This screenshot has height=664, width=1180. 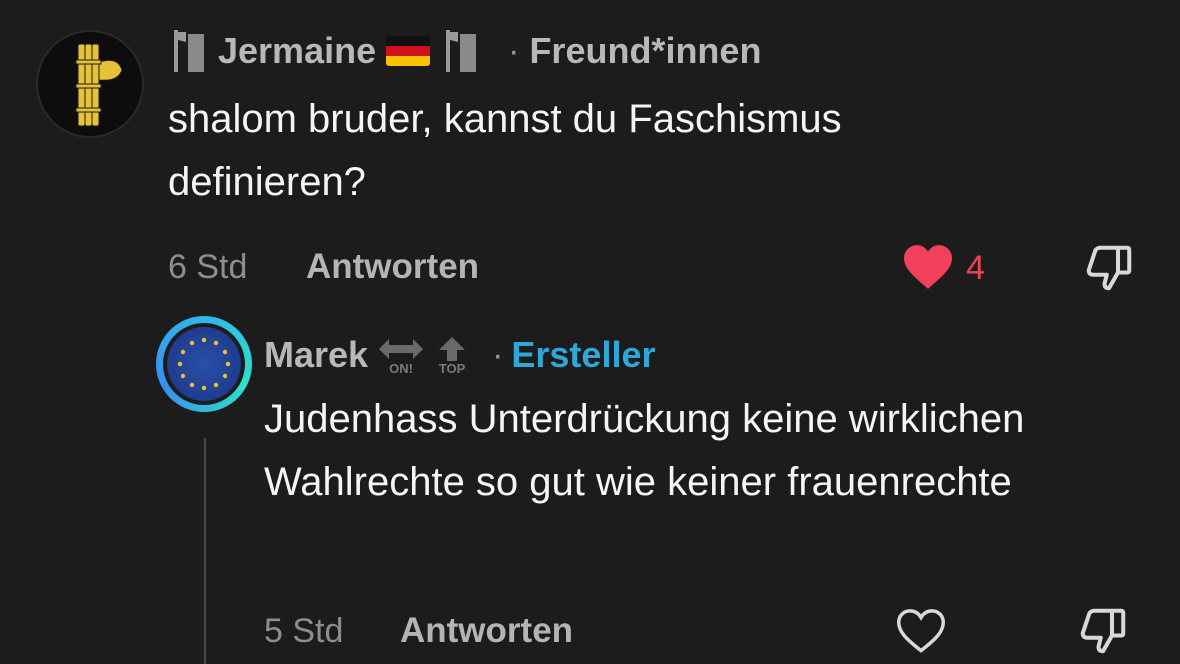 What do you see at coordinates (316, 355) in the screenshot?
I see `author-name: Marek` at bounding box center [316, 355].